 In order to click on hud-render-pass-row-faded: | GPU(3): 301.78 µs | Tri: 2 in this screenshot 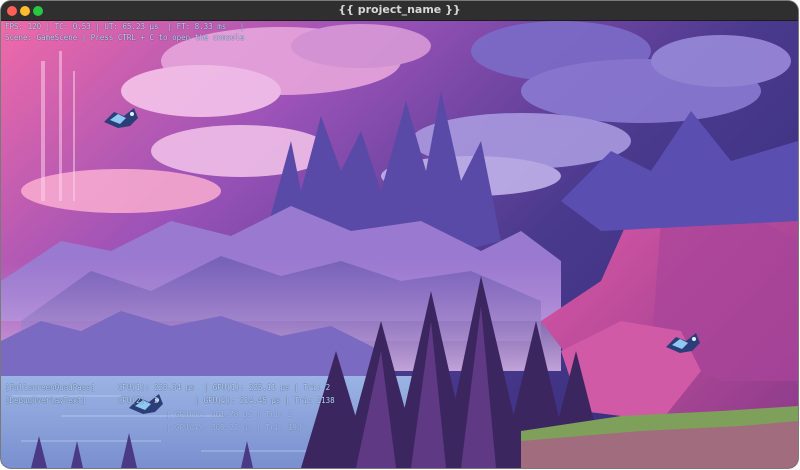, I will do `click(229, 414)`.